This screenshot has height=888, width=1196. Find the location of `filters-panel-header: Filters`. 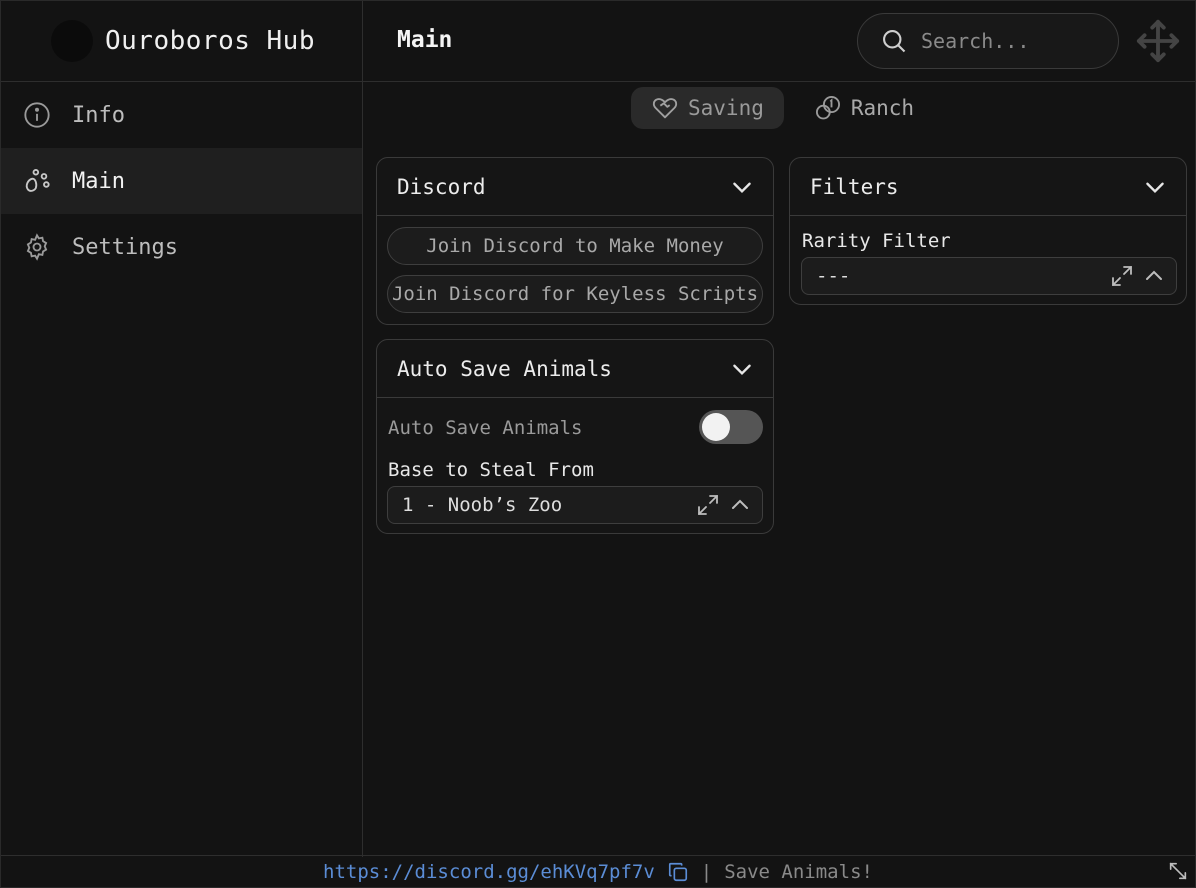

filters-panel-header: Filters is located at coordinates (988, 187).